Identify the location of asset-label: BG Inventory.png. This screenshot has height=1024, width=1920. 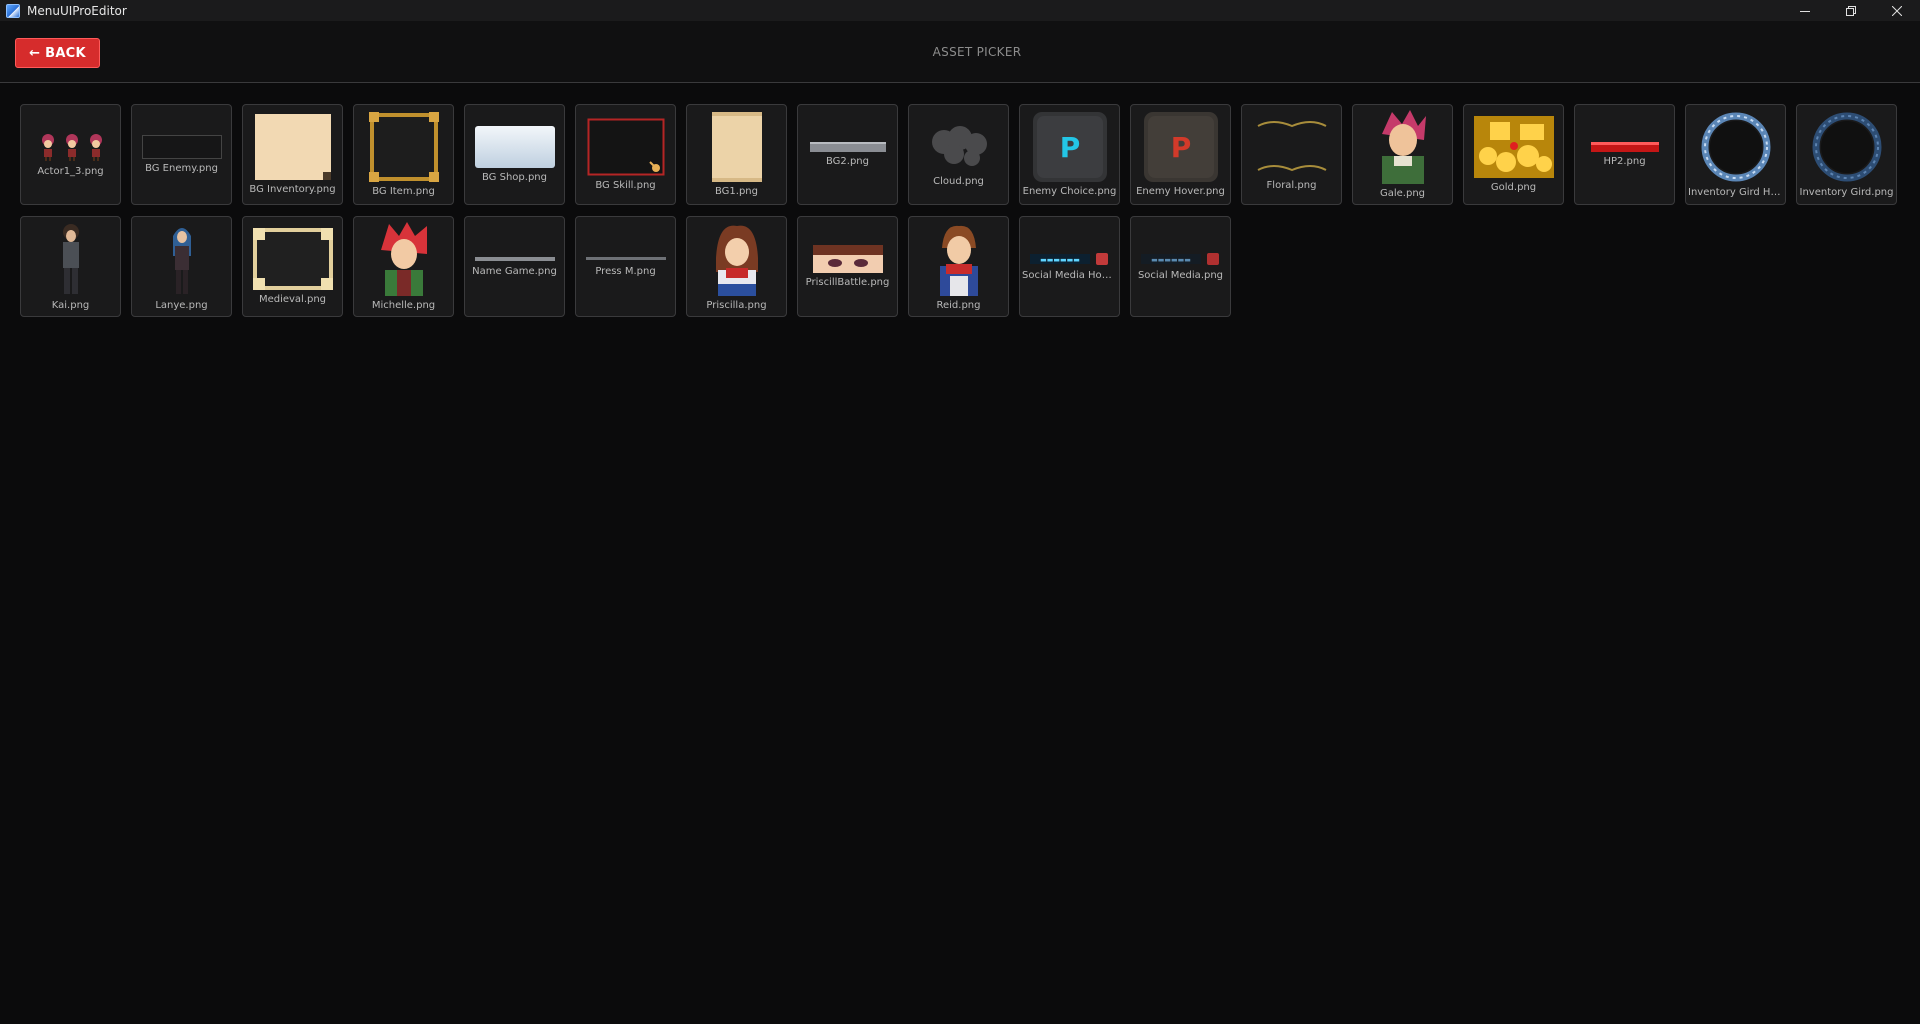
(292, 189).